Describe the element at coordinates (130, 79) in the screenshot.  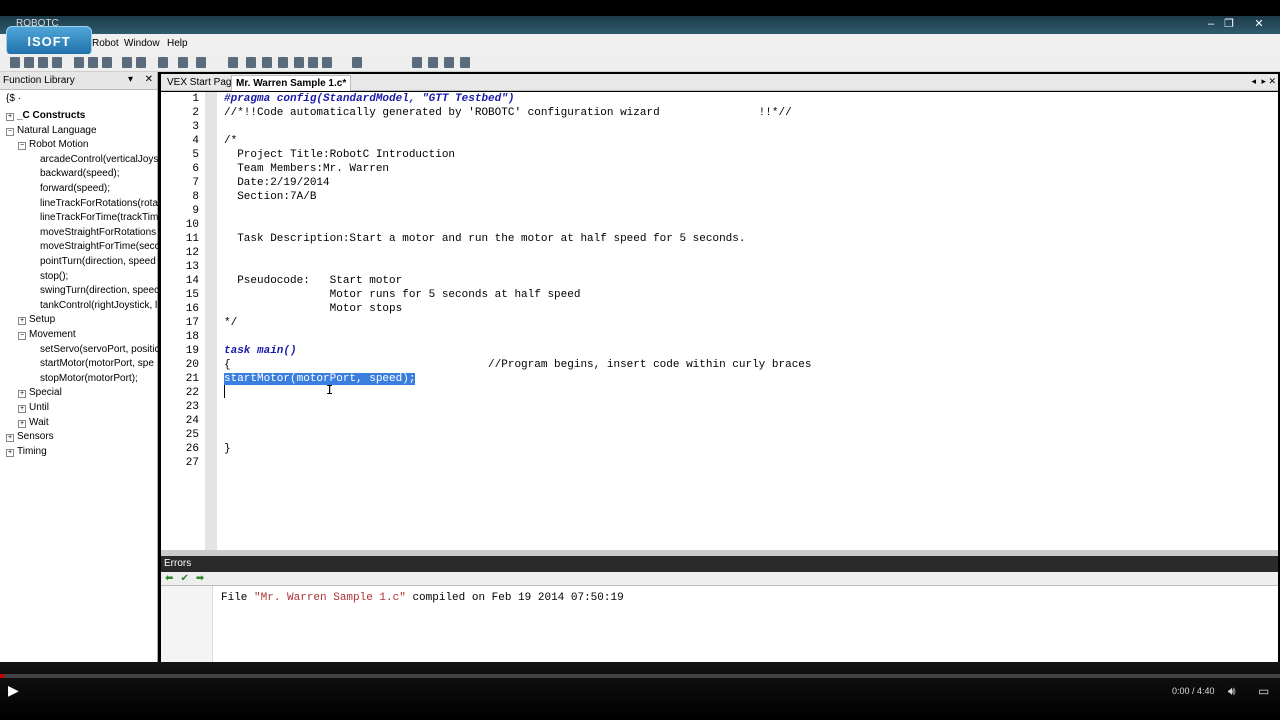
I see `pin-icon: ▾` at that location.